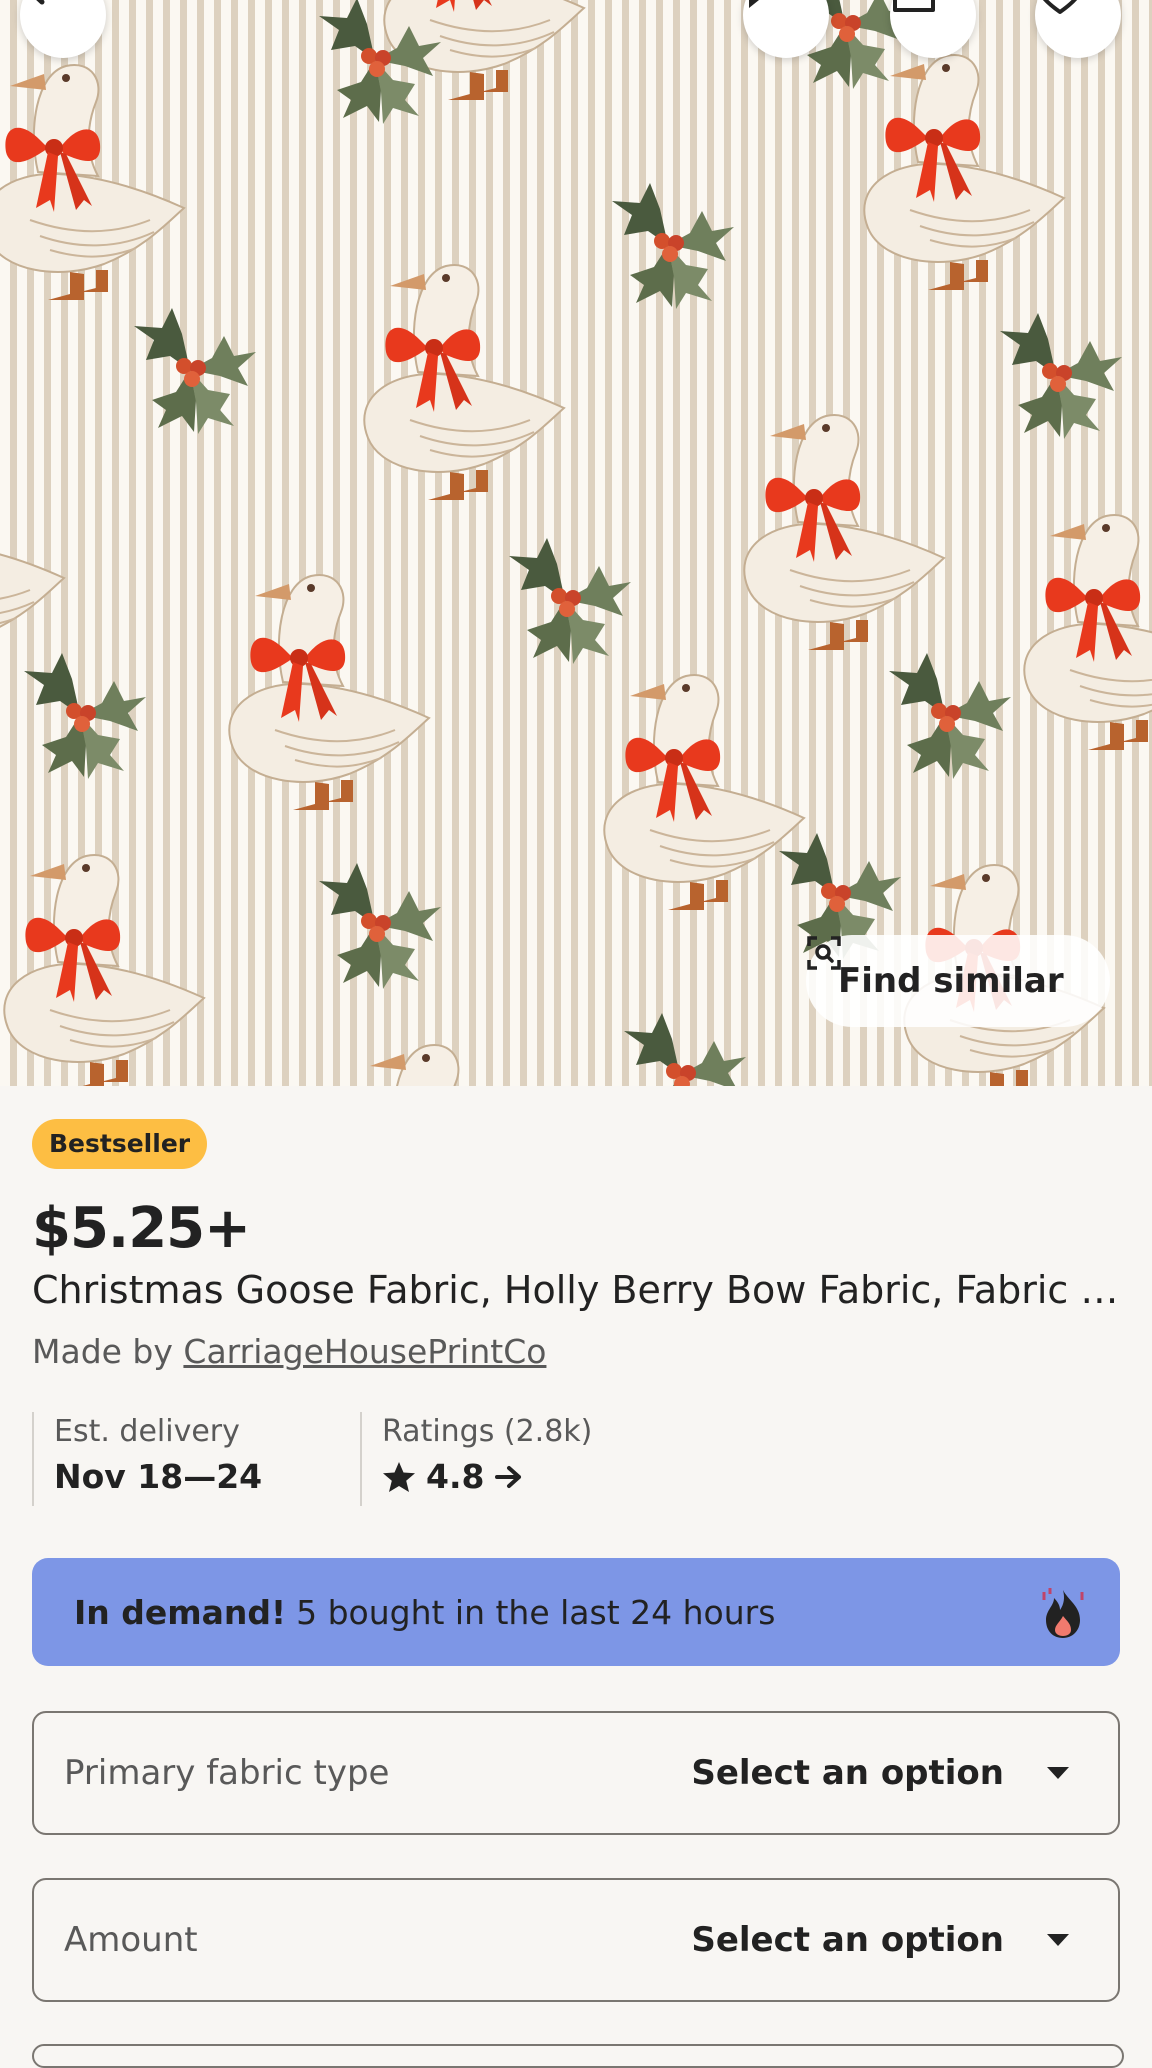 This screenshot has height=2068, width=1152. Describe the element at coordinates (102, 1351) in the screenshot. I see `made-by-prefix: Made by` at that location.